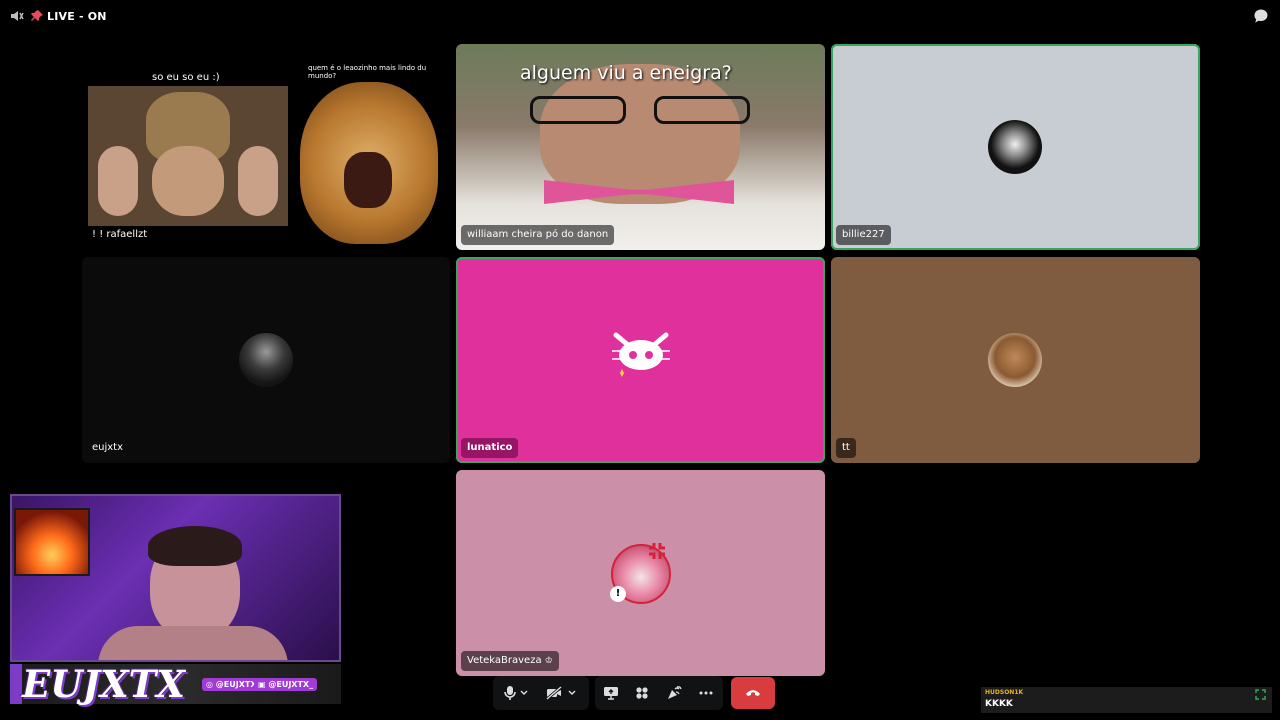 The width and height of the screenshot is (1280, 720). I want to click on video-tile-vetekabraveza: ! VetekaBraveza ♔, so click(640, 573).